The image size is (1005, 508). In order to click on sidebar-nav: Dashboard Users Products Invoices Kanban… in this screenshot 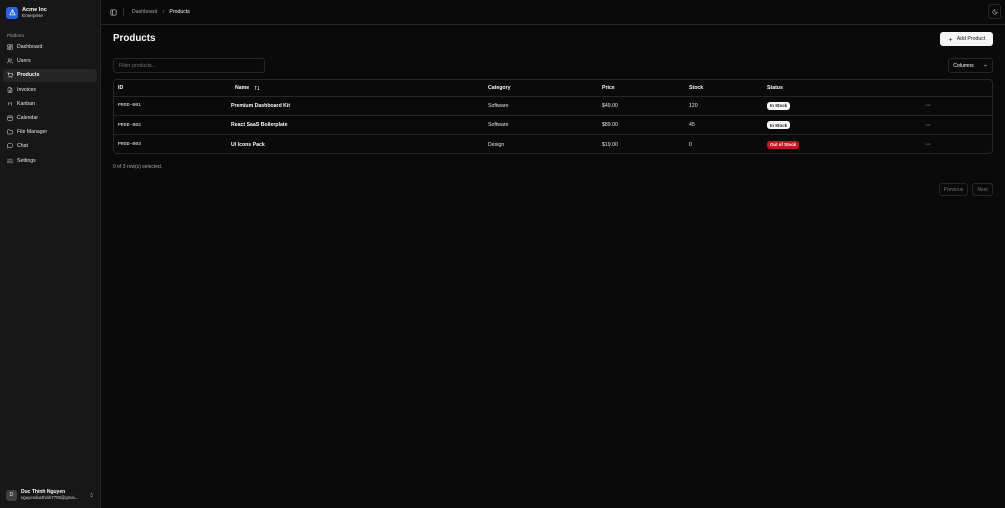, I will do `click(50, 104)`.